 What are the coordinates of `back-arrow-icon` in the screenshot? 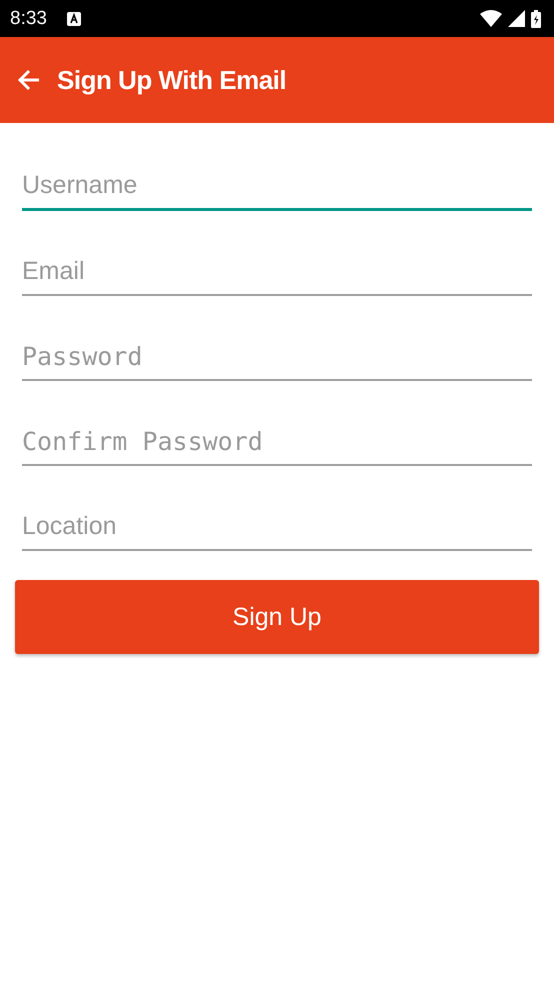 It's located at (29, 80).